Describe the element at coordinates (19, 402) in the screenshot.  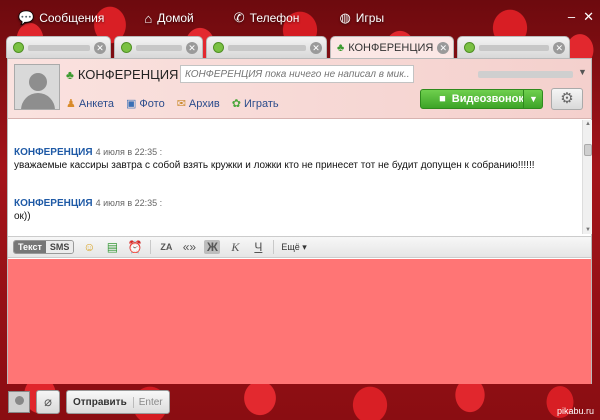
I see `my-avatar` at that location.